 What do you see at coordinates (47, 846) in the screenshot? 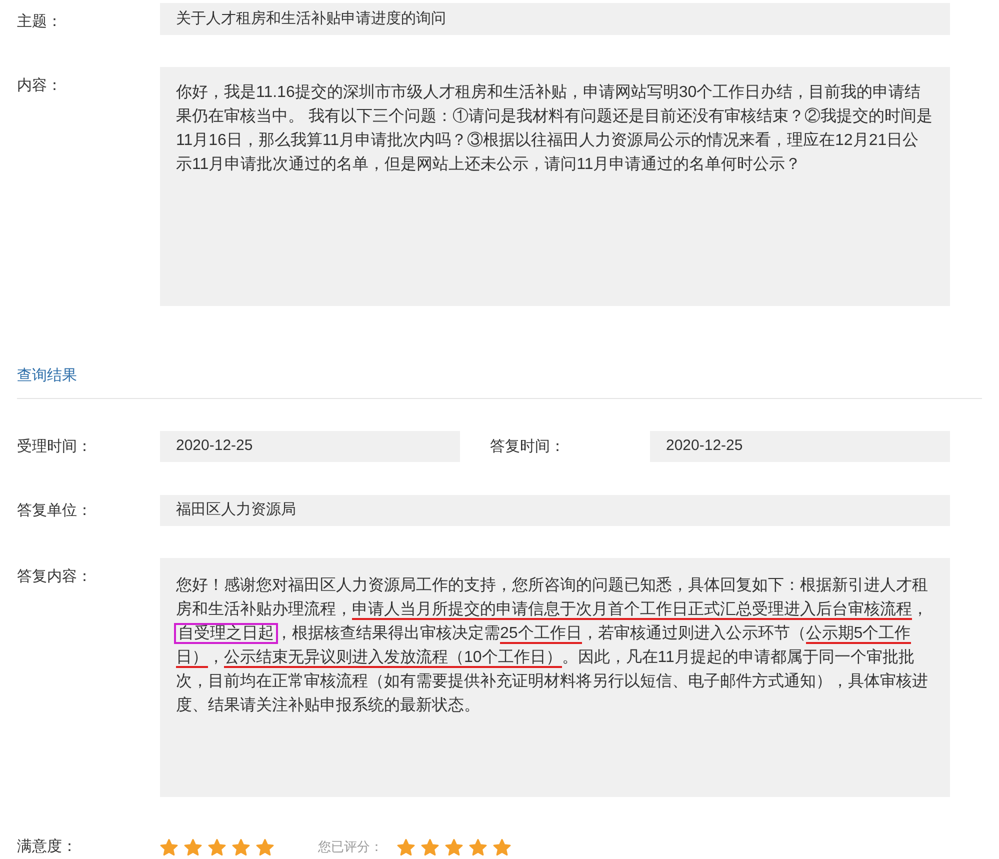
I see `field-label: 满意度：` at bounding box center [47, 846].